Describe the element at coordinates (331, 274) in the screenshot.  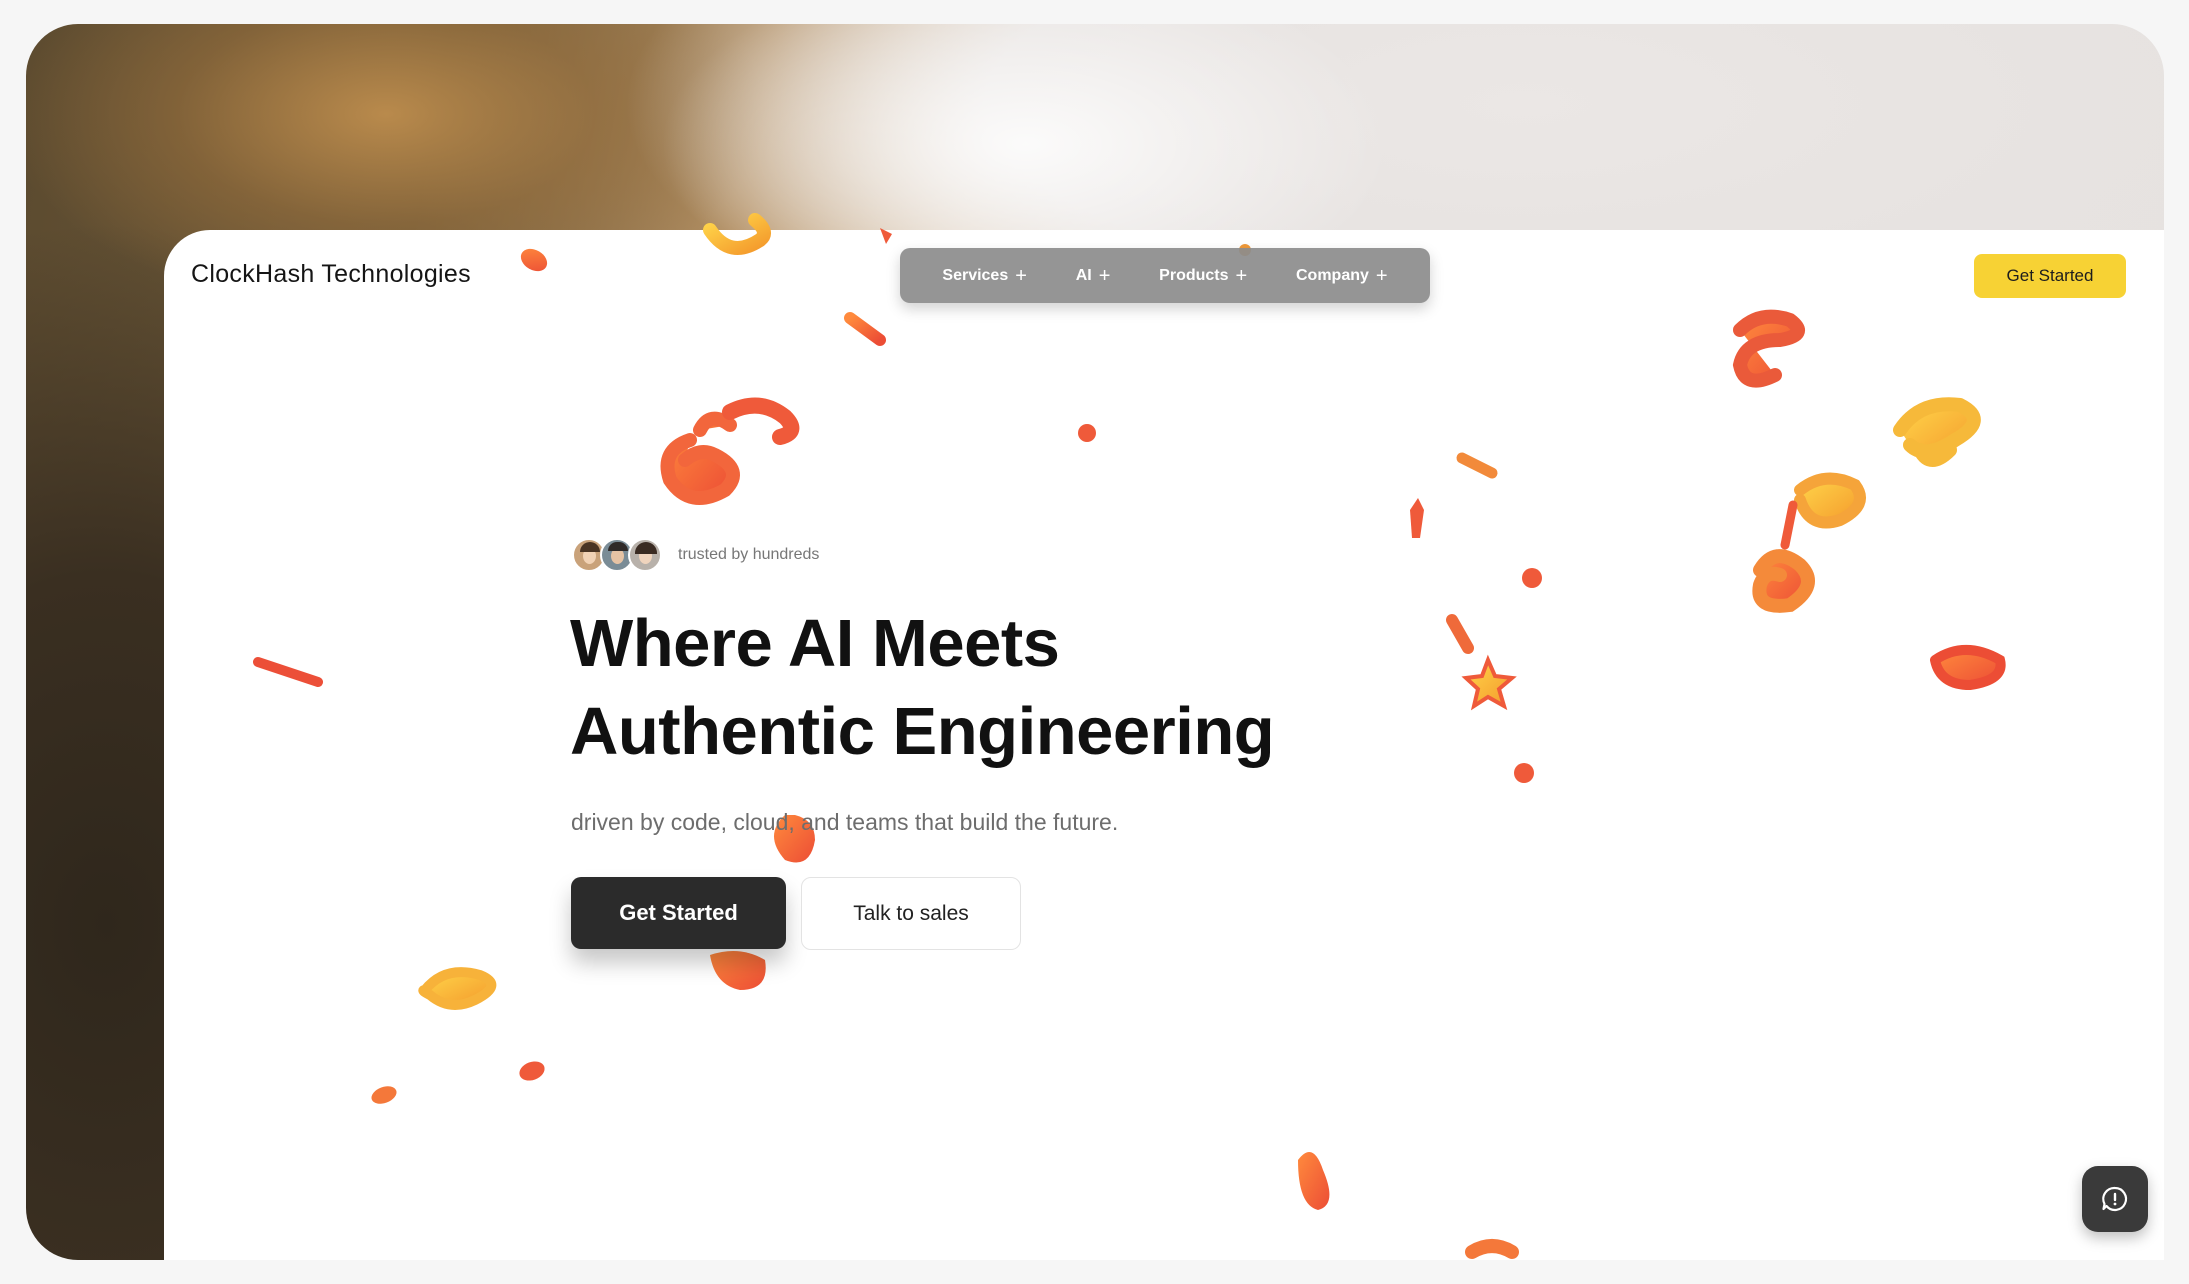
I see `brand-logo: ClockHash Technologies` at that location.